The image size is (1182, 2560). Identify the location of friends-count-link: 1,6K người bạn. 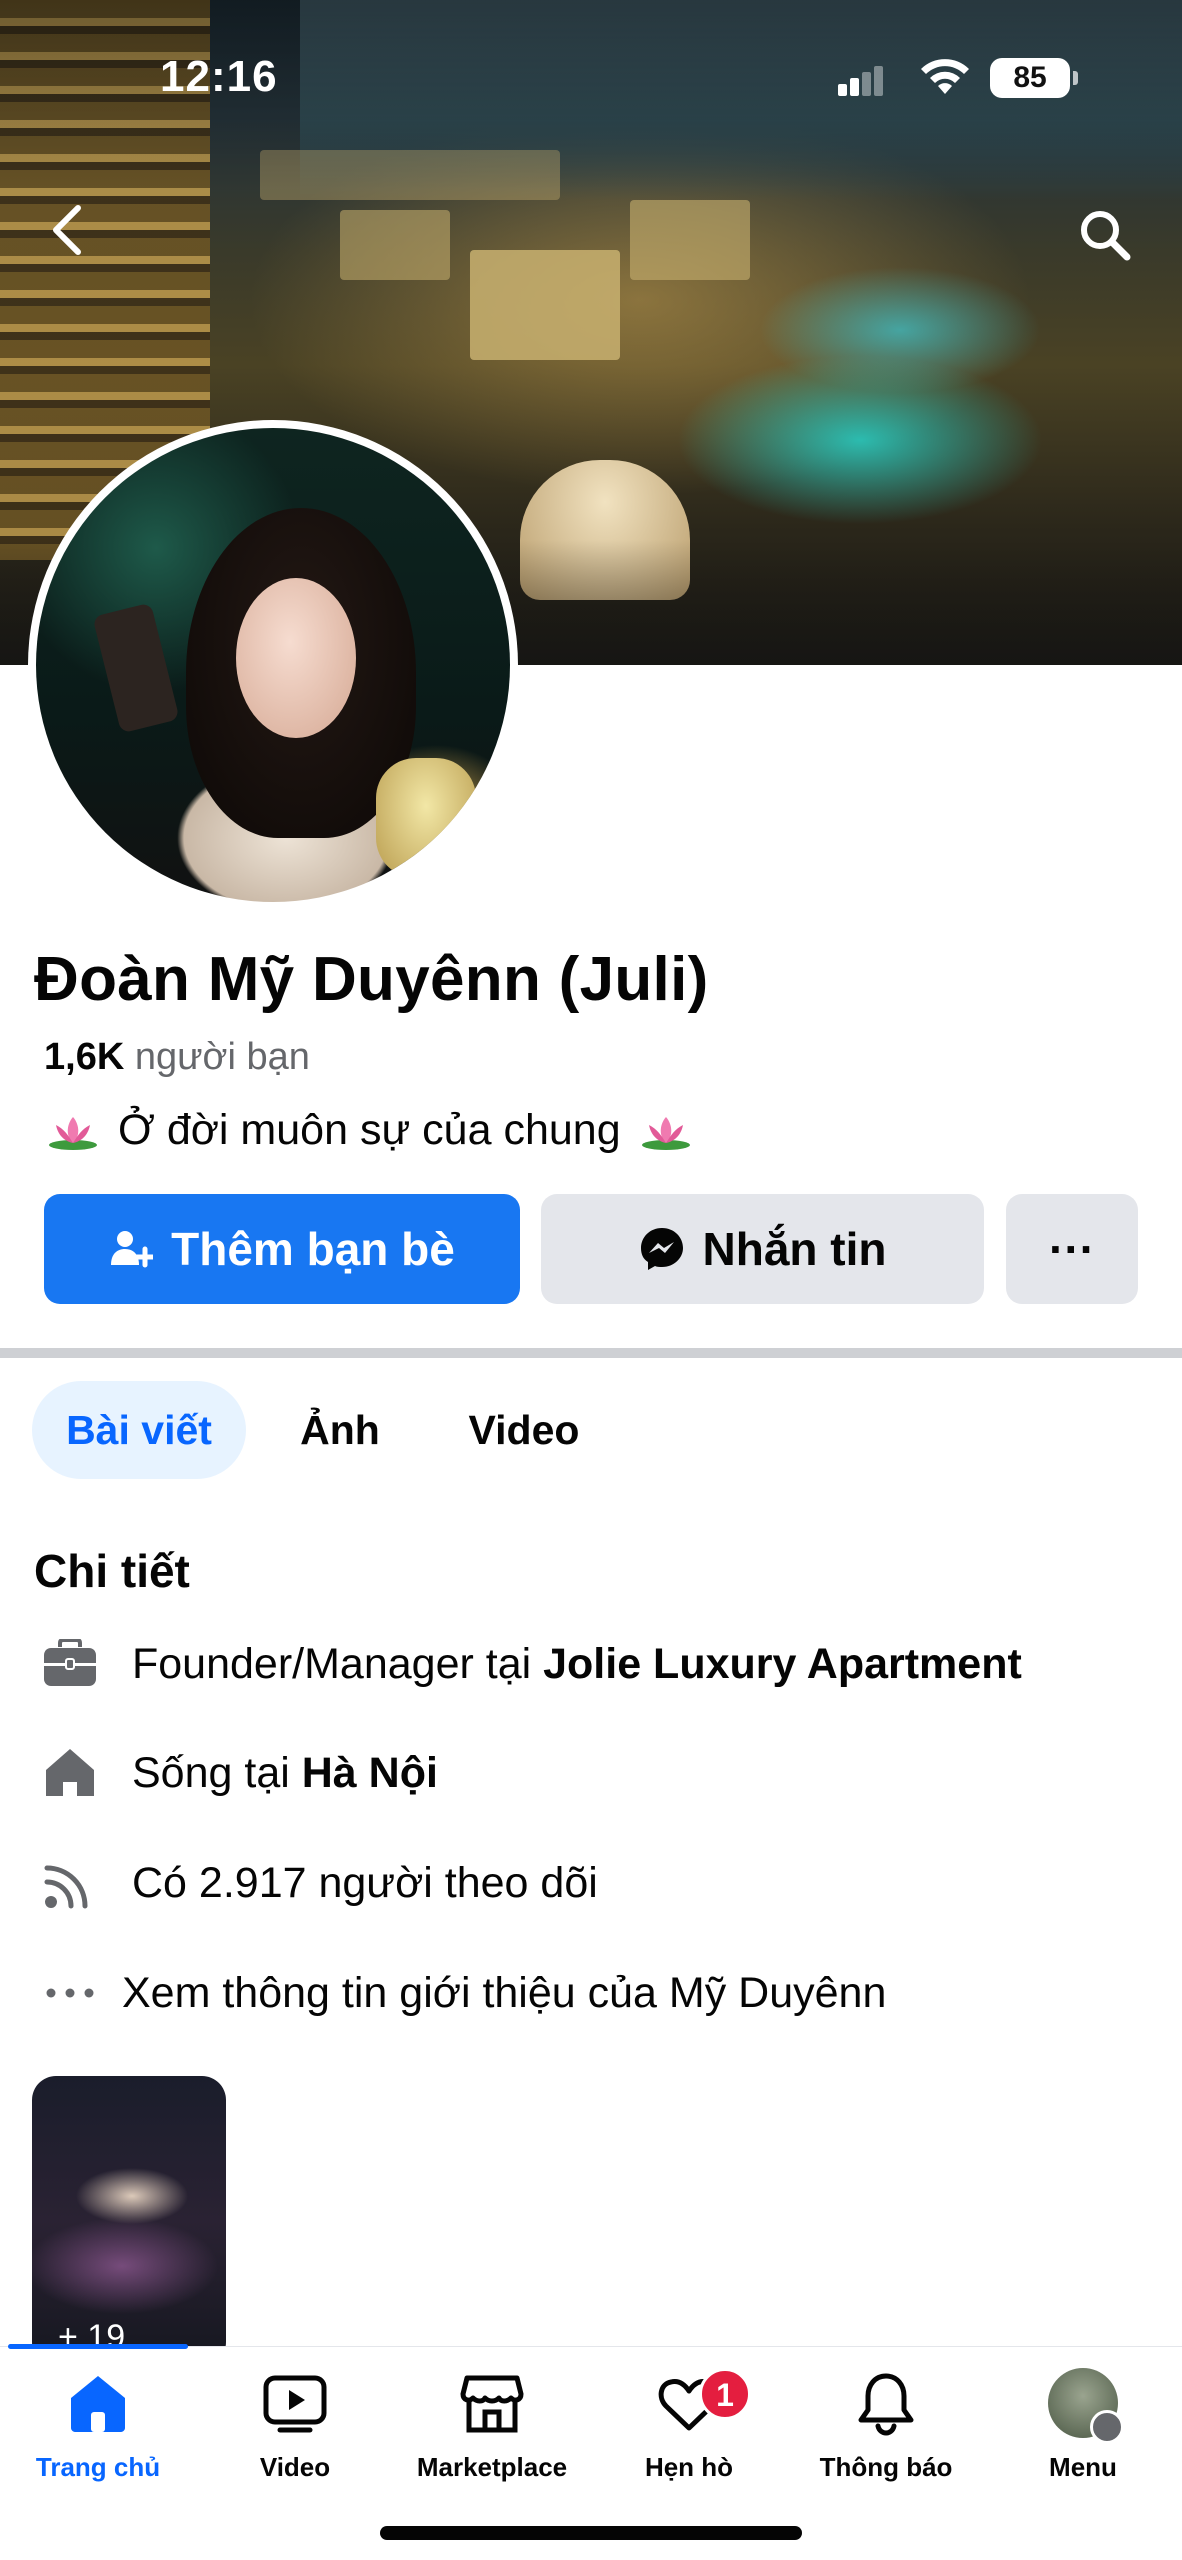
(177, 1057).